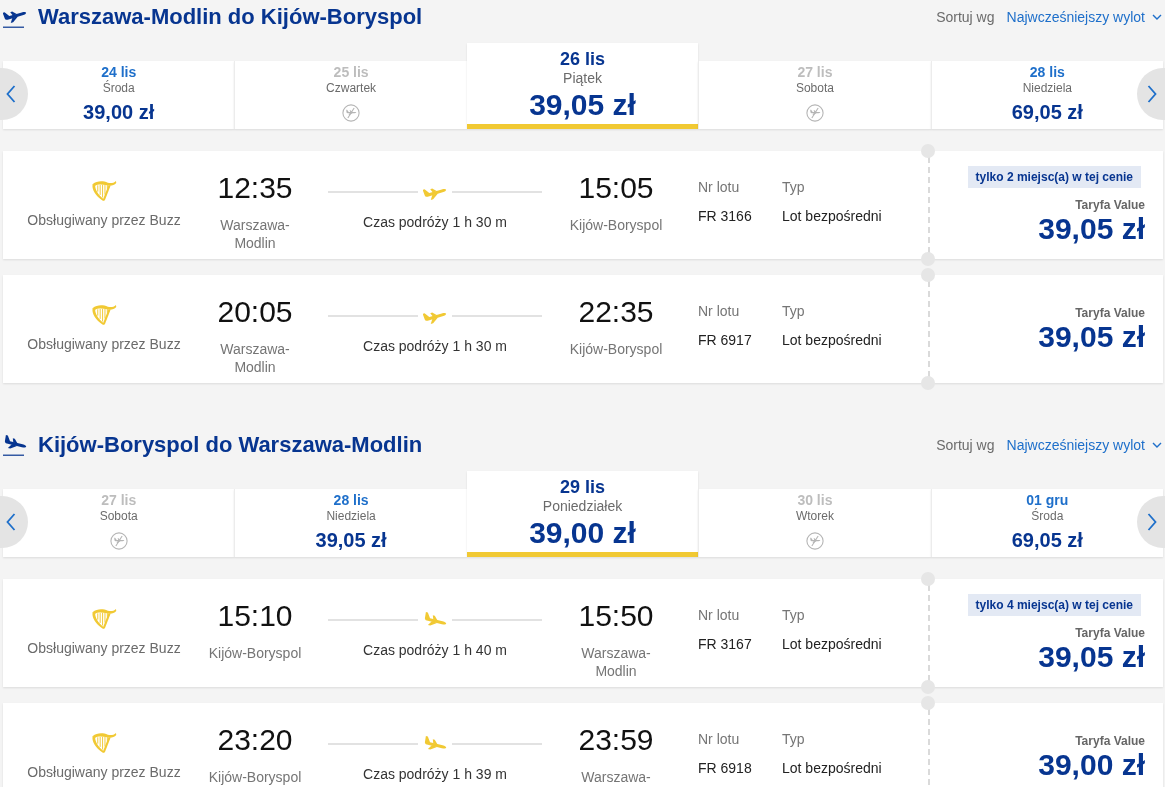 The width and height of the screenshot is (1165, 787). Describe the element at coordinates (255, 740) in the screenshot. I see `departure-time: 23:20` at that location.